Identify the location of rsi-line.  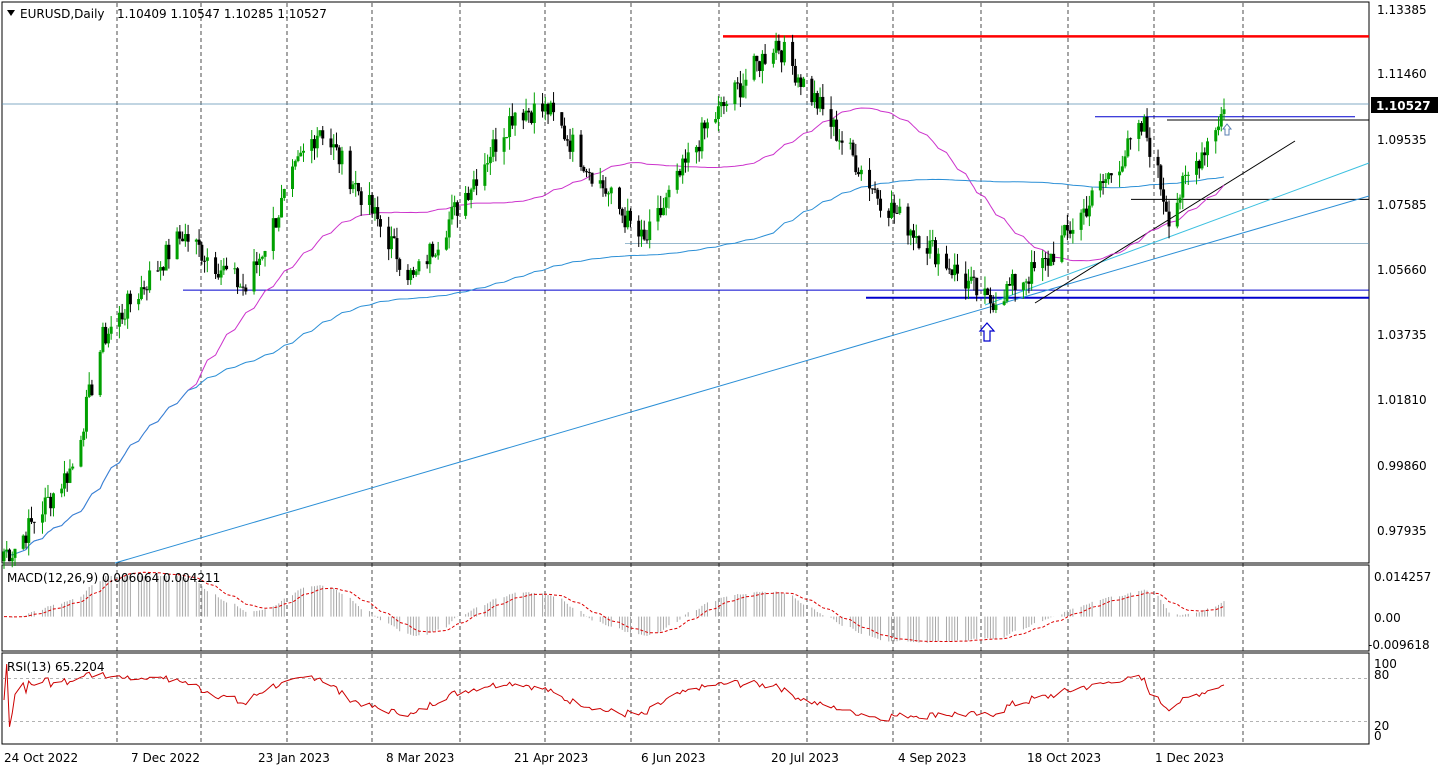
(614, 695).